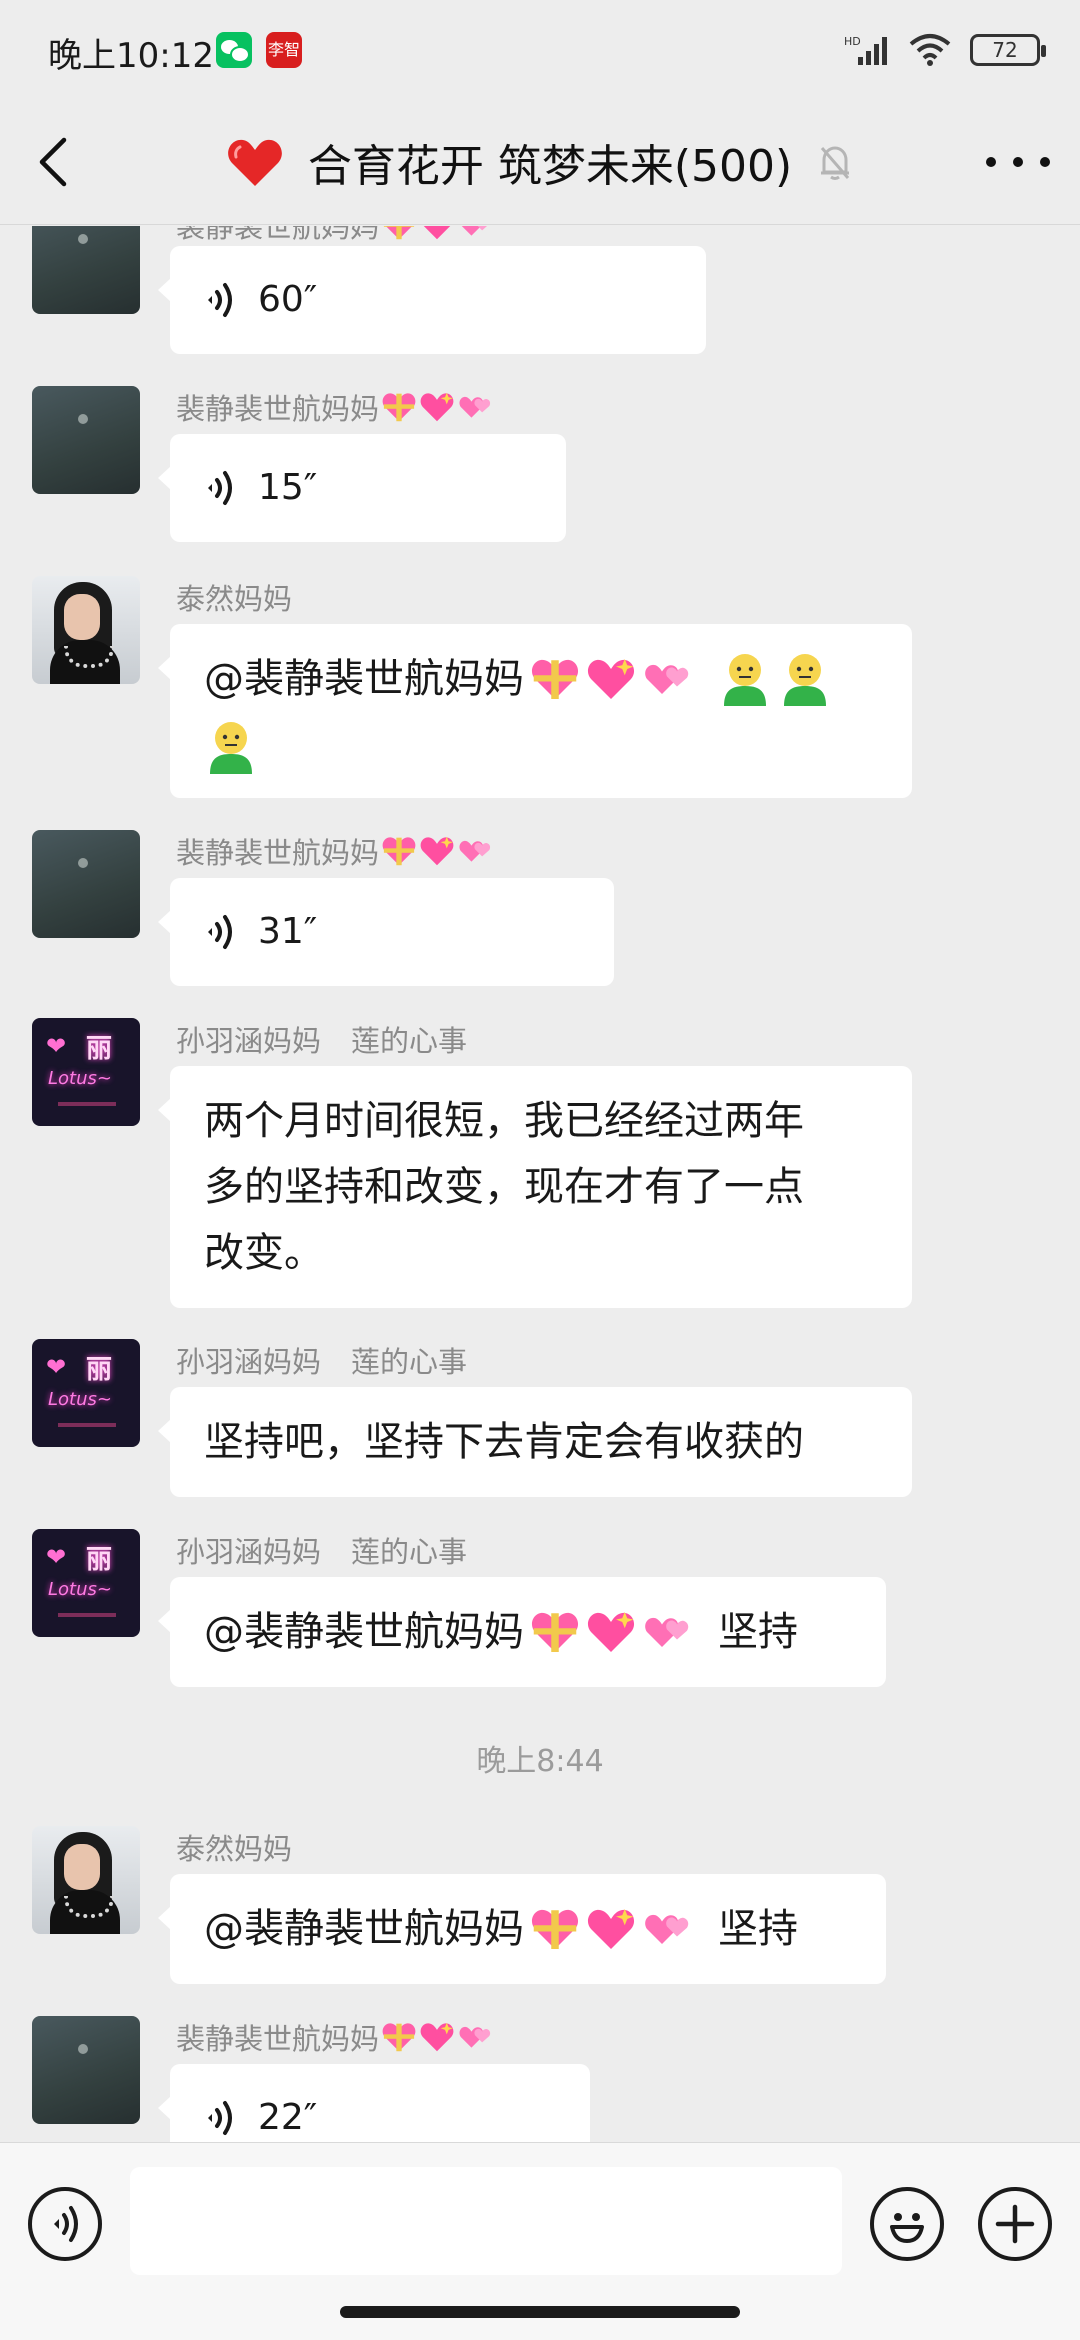 Image resolution: width=1080 pixels, height=2340 pixels. I want to click on voice-duration: 31″, so click(288, 931).